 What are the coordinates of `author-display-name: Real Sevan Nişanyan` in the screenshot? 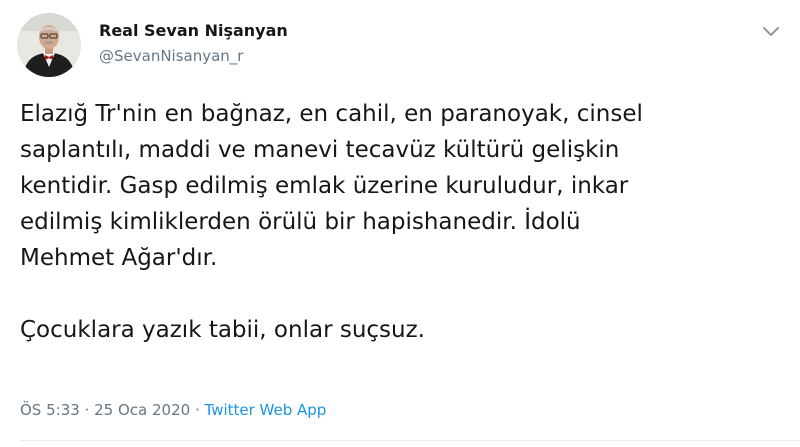 It's located at (193, 30).